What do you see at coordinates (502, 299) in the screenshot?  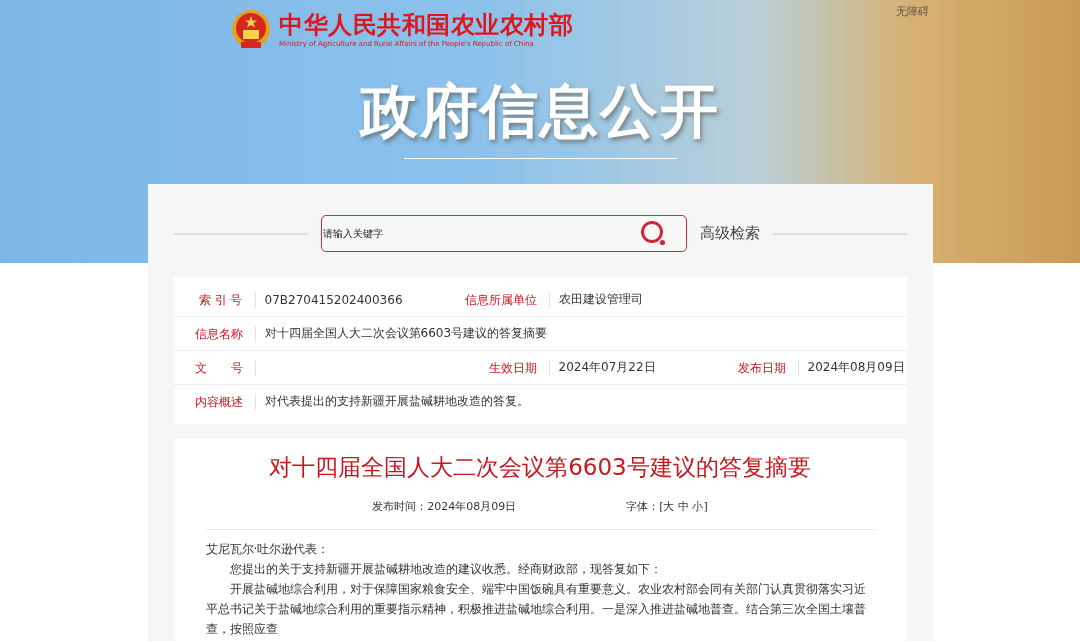 I see `field-label: 信息所属单位` at bounding box center [502, 299].